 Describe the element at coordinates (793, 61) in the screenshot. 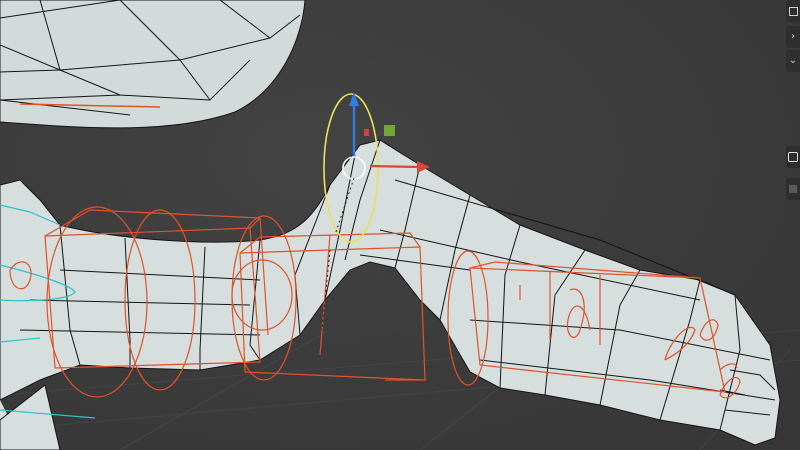

I see `chevron-down-icon: ⌄` at that location.